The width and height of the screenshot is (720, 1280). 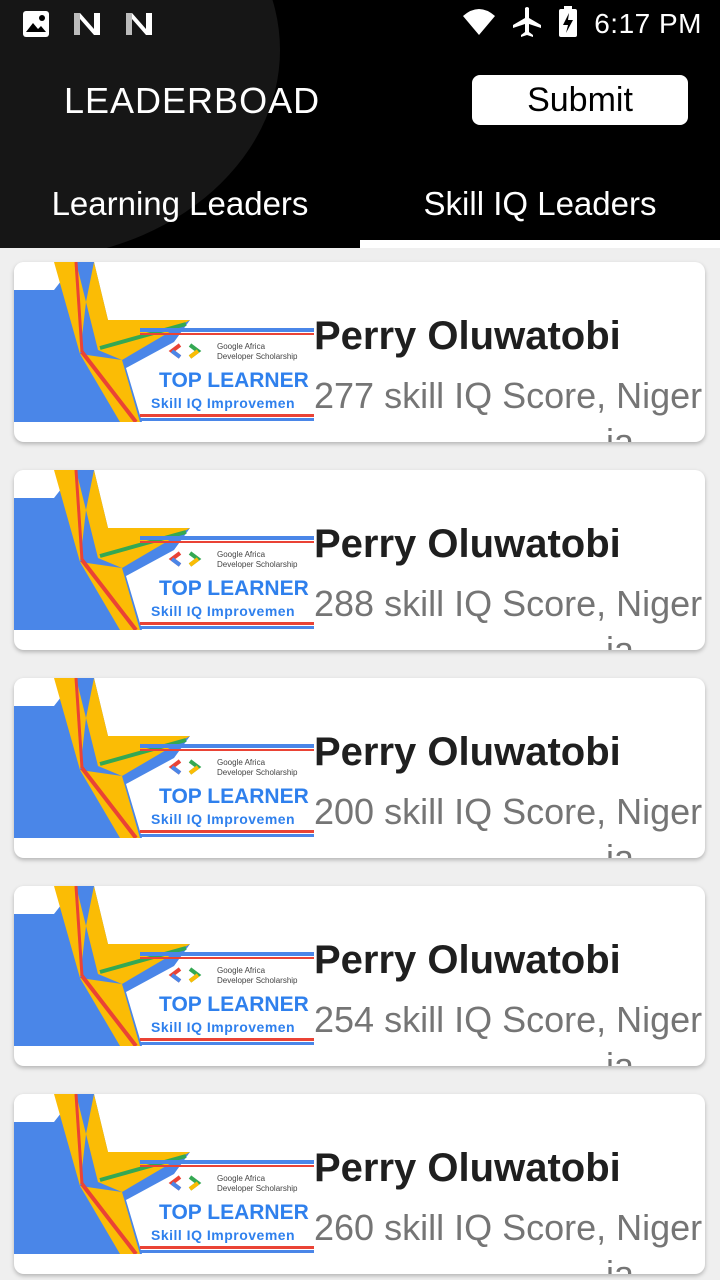 I want to click on image-icon, so click(x=36, y=26).